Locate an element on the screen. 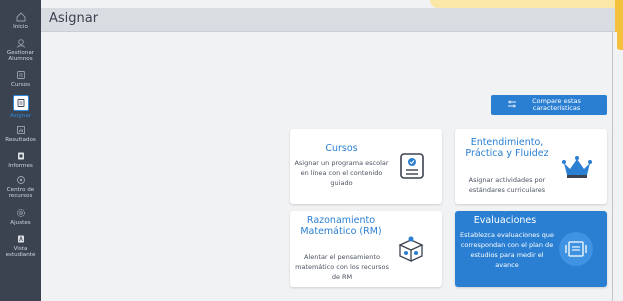 This screenshot has height=301, width=623. sidebar-item-label: Inicio is located at coordinates (20, 27).